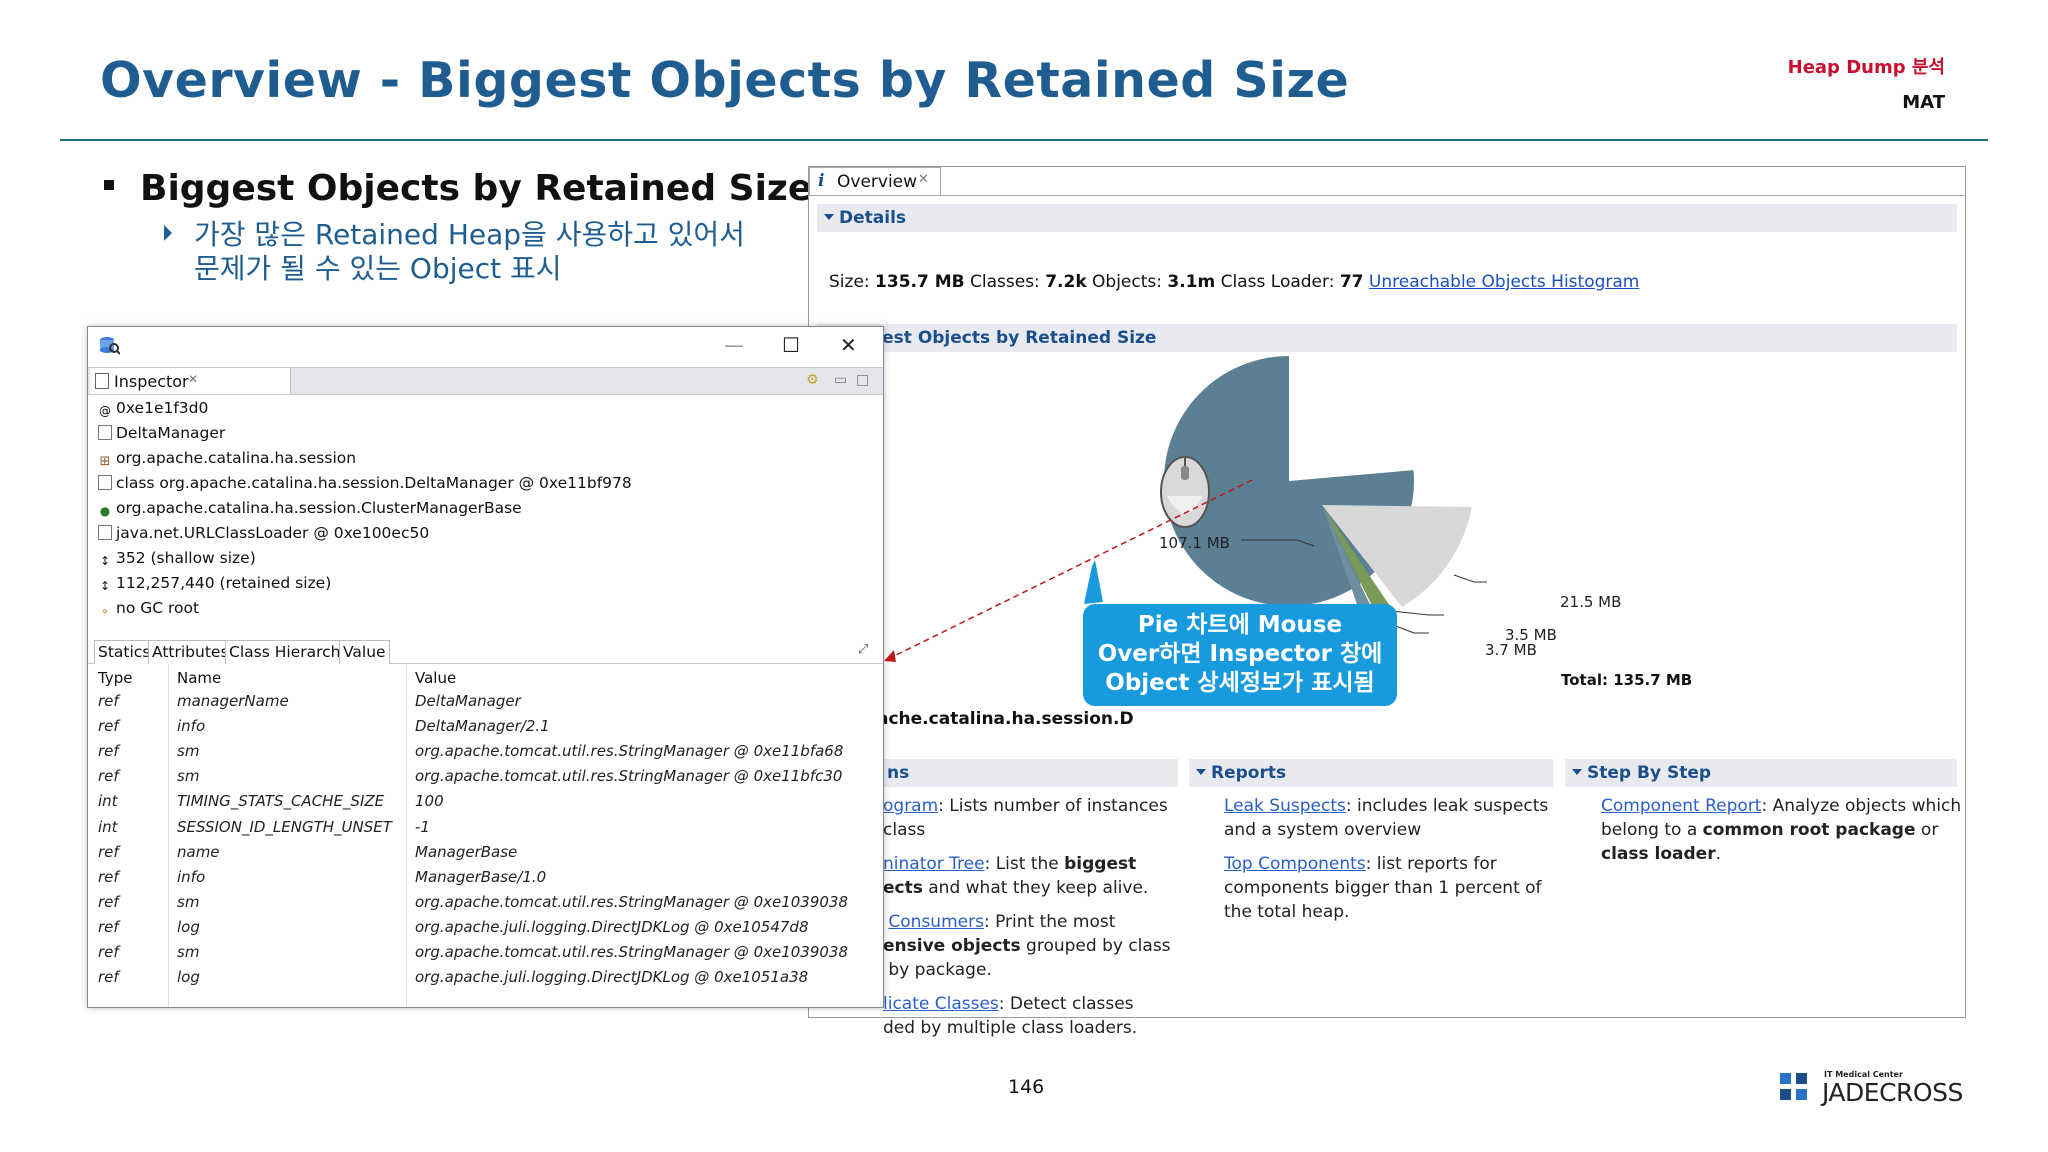  Describe the element at coordinates (848, 345) in the screenshot. I see `close-button: ✕` at that location.